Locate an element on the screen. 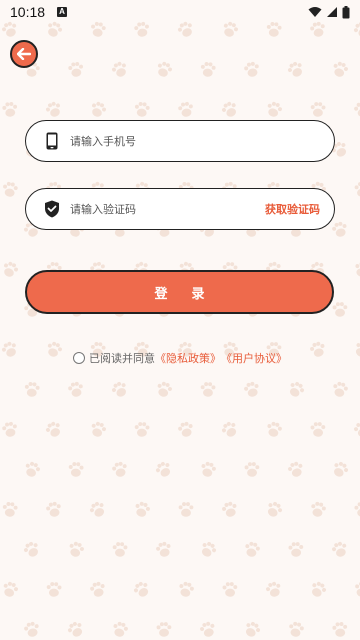 This screenshot has height=640, width=360. back-button is located at coordinates (24, 54).